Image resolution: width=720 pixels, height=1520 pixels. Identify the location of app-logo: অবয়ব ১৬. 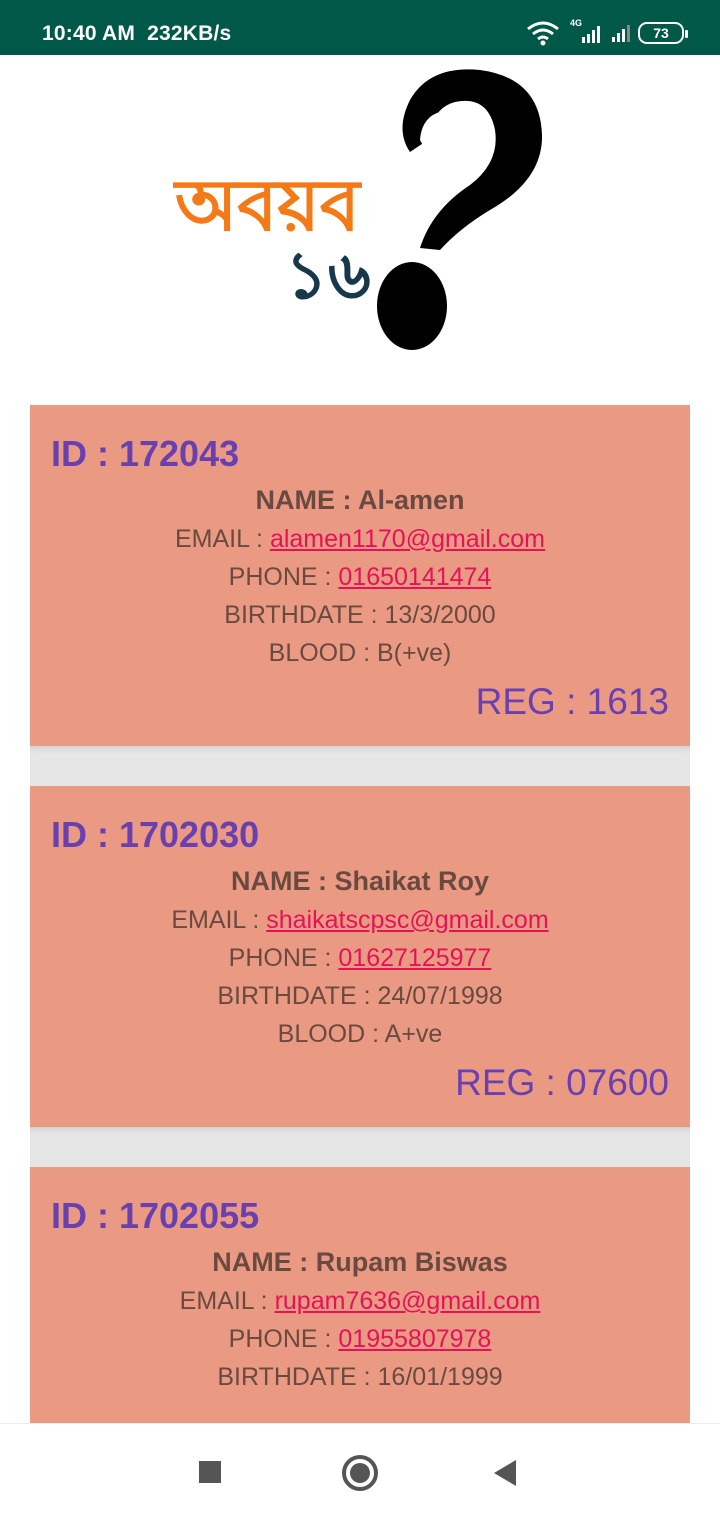
(357, 209).